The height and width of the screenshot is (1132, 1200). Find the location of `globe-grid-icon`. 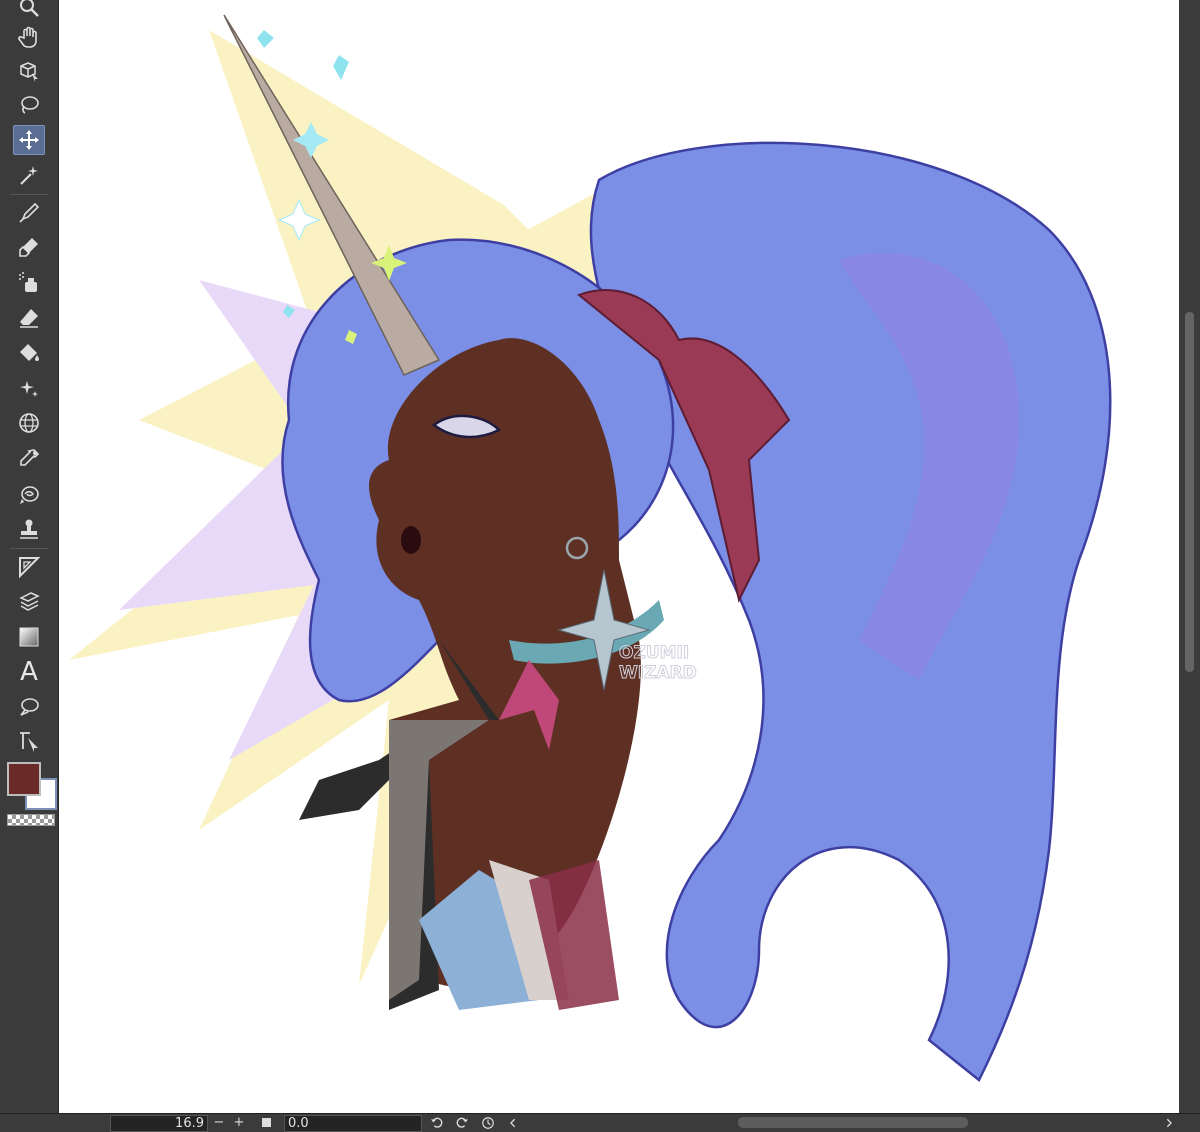

globe-grid-icon is located at coordinates (29, 423).